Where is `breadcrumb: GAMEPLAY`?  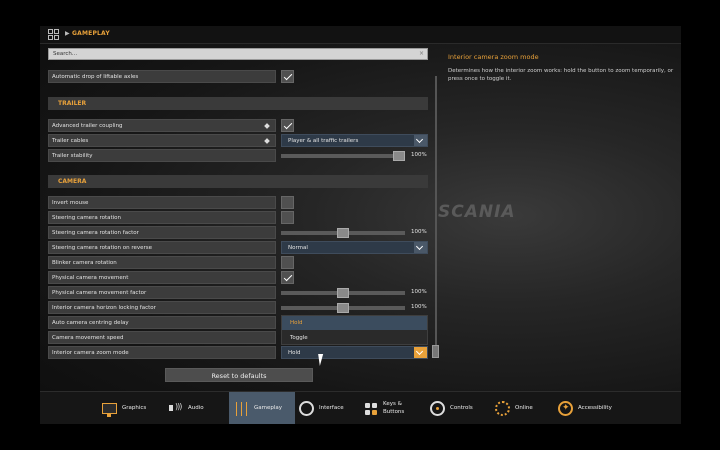 breadcrumb: GAMEPLAY is located at coordinates (91, 33).